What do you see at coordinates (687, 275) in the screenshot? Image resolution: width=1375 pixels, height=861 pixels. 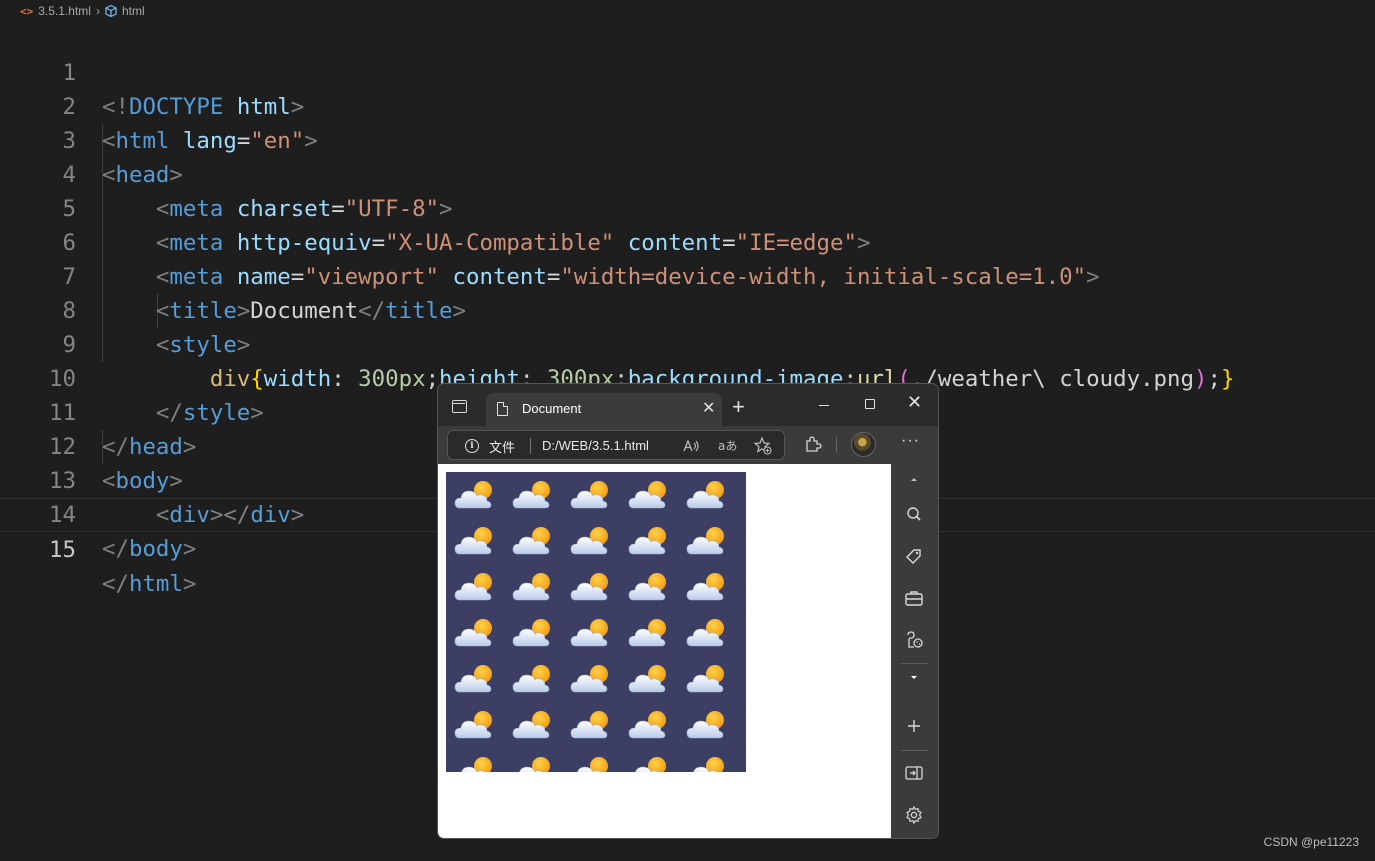 I see `code-line: 7 <title>Document</title>` at bounding box center [687, 275].